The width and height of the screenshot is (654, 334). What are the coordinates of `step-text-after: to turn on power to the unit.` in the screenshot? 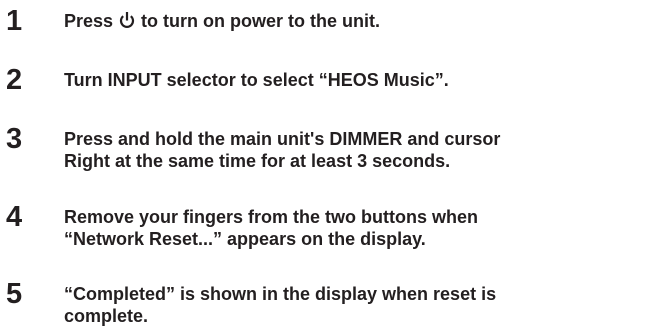 It's located at (258, 21).